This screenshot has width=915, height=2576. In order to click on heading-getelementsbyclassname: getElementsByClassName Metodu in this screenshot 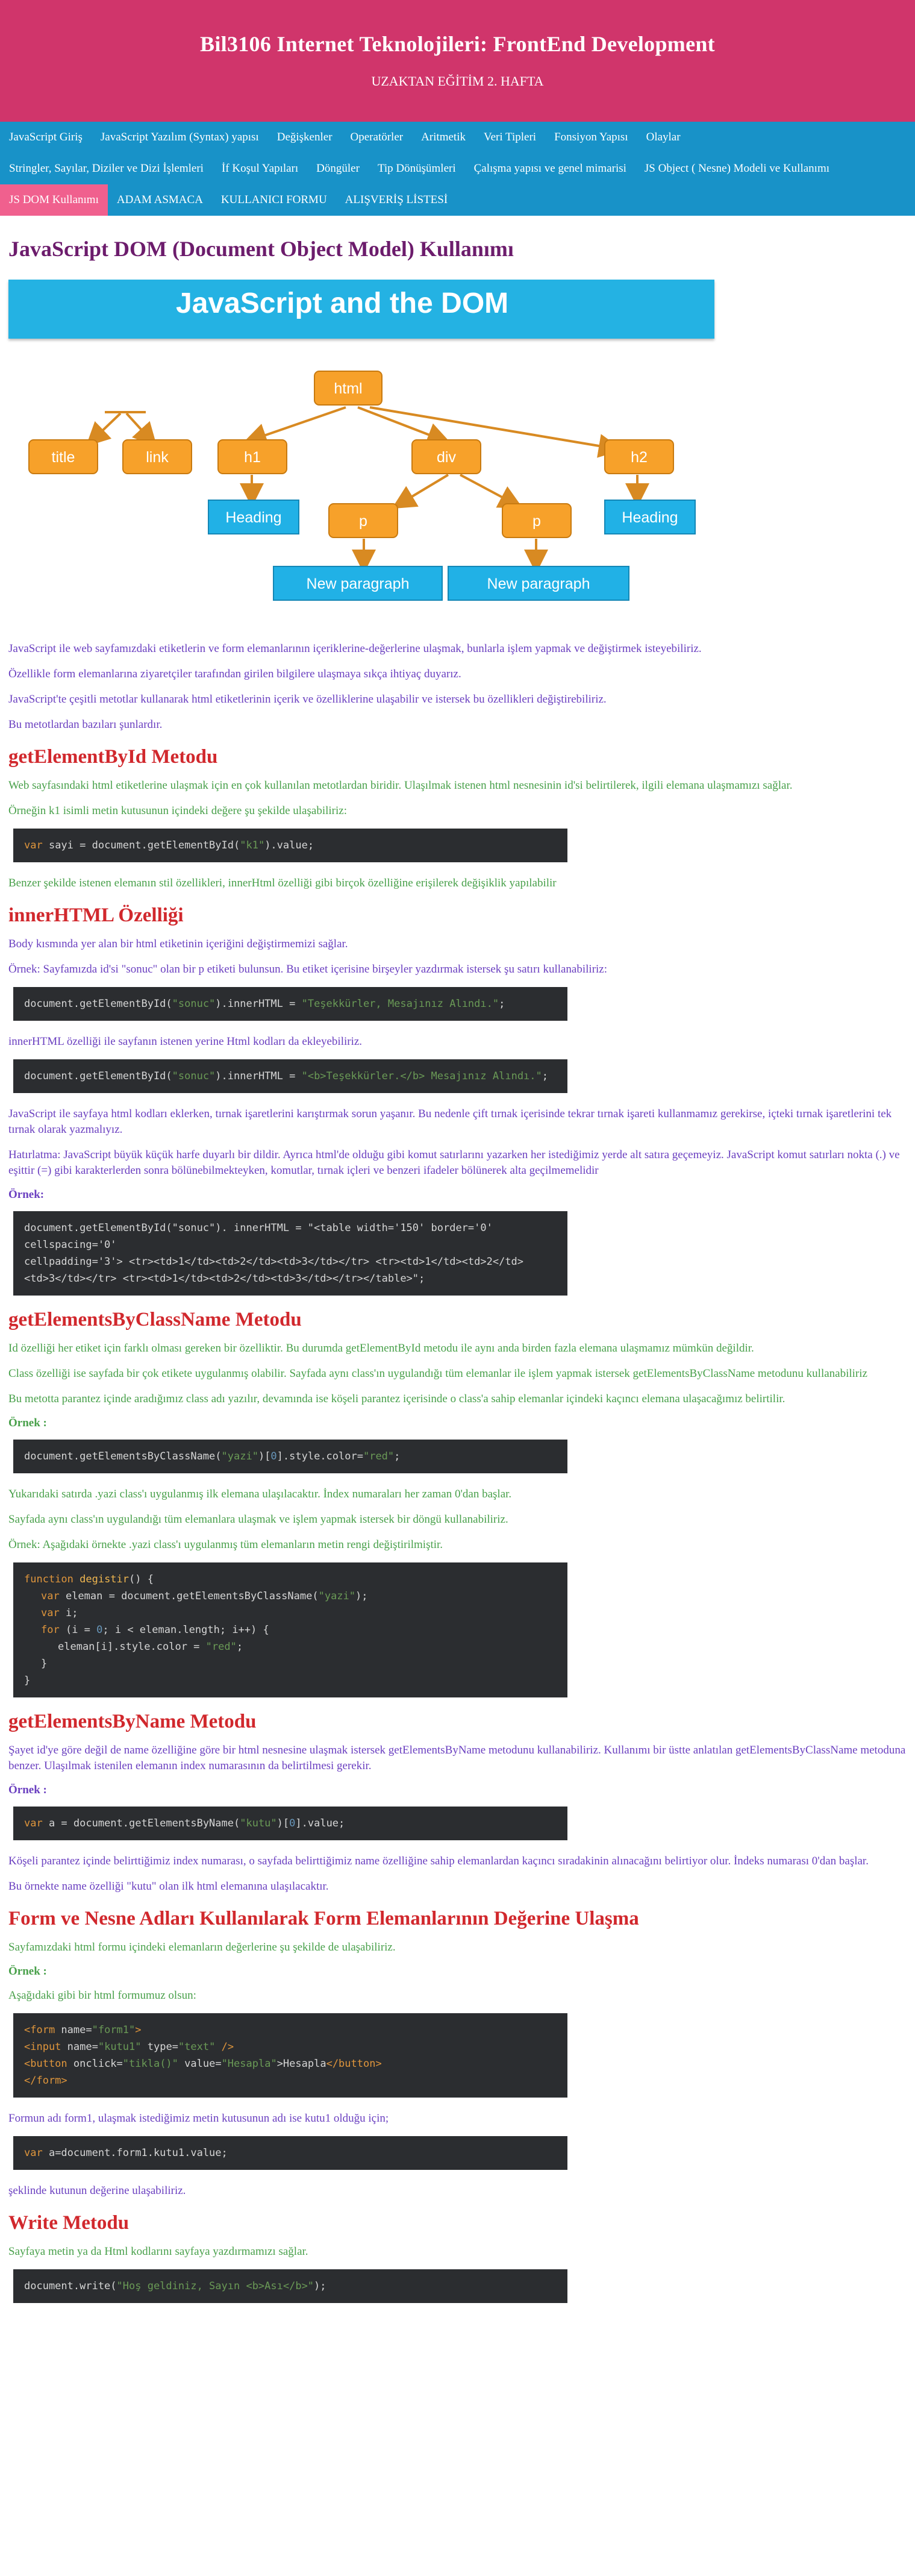, I will do `click(155, 1319)`.